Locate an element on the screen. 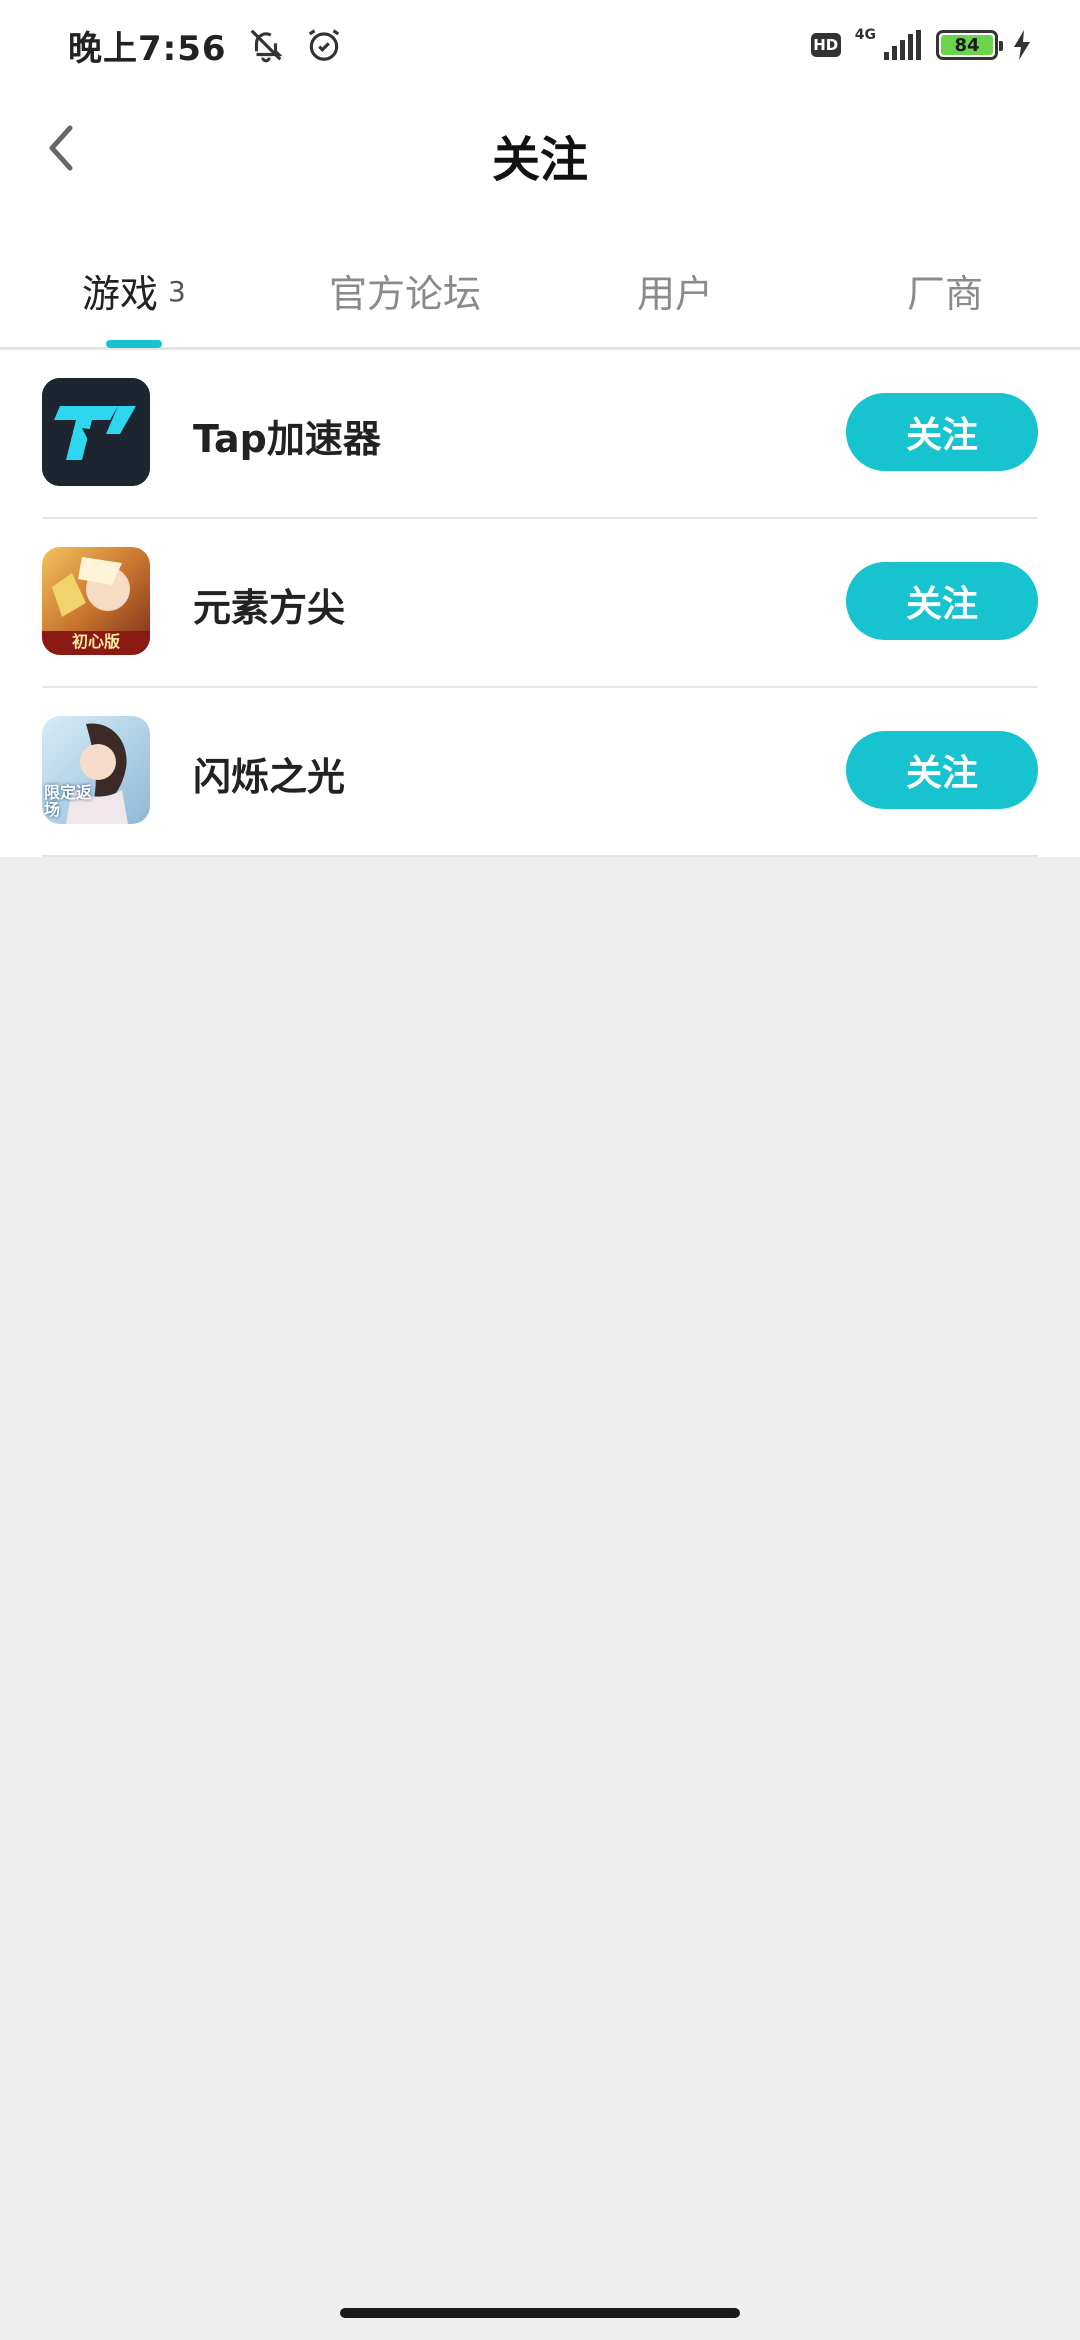 The width and height of the screenshot is (1080, 2340). battery-level: 84 is located at coordinates (967, 45).